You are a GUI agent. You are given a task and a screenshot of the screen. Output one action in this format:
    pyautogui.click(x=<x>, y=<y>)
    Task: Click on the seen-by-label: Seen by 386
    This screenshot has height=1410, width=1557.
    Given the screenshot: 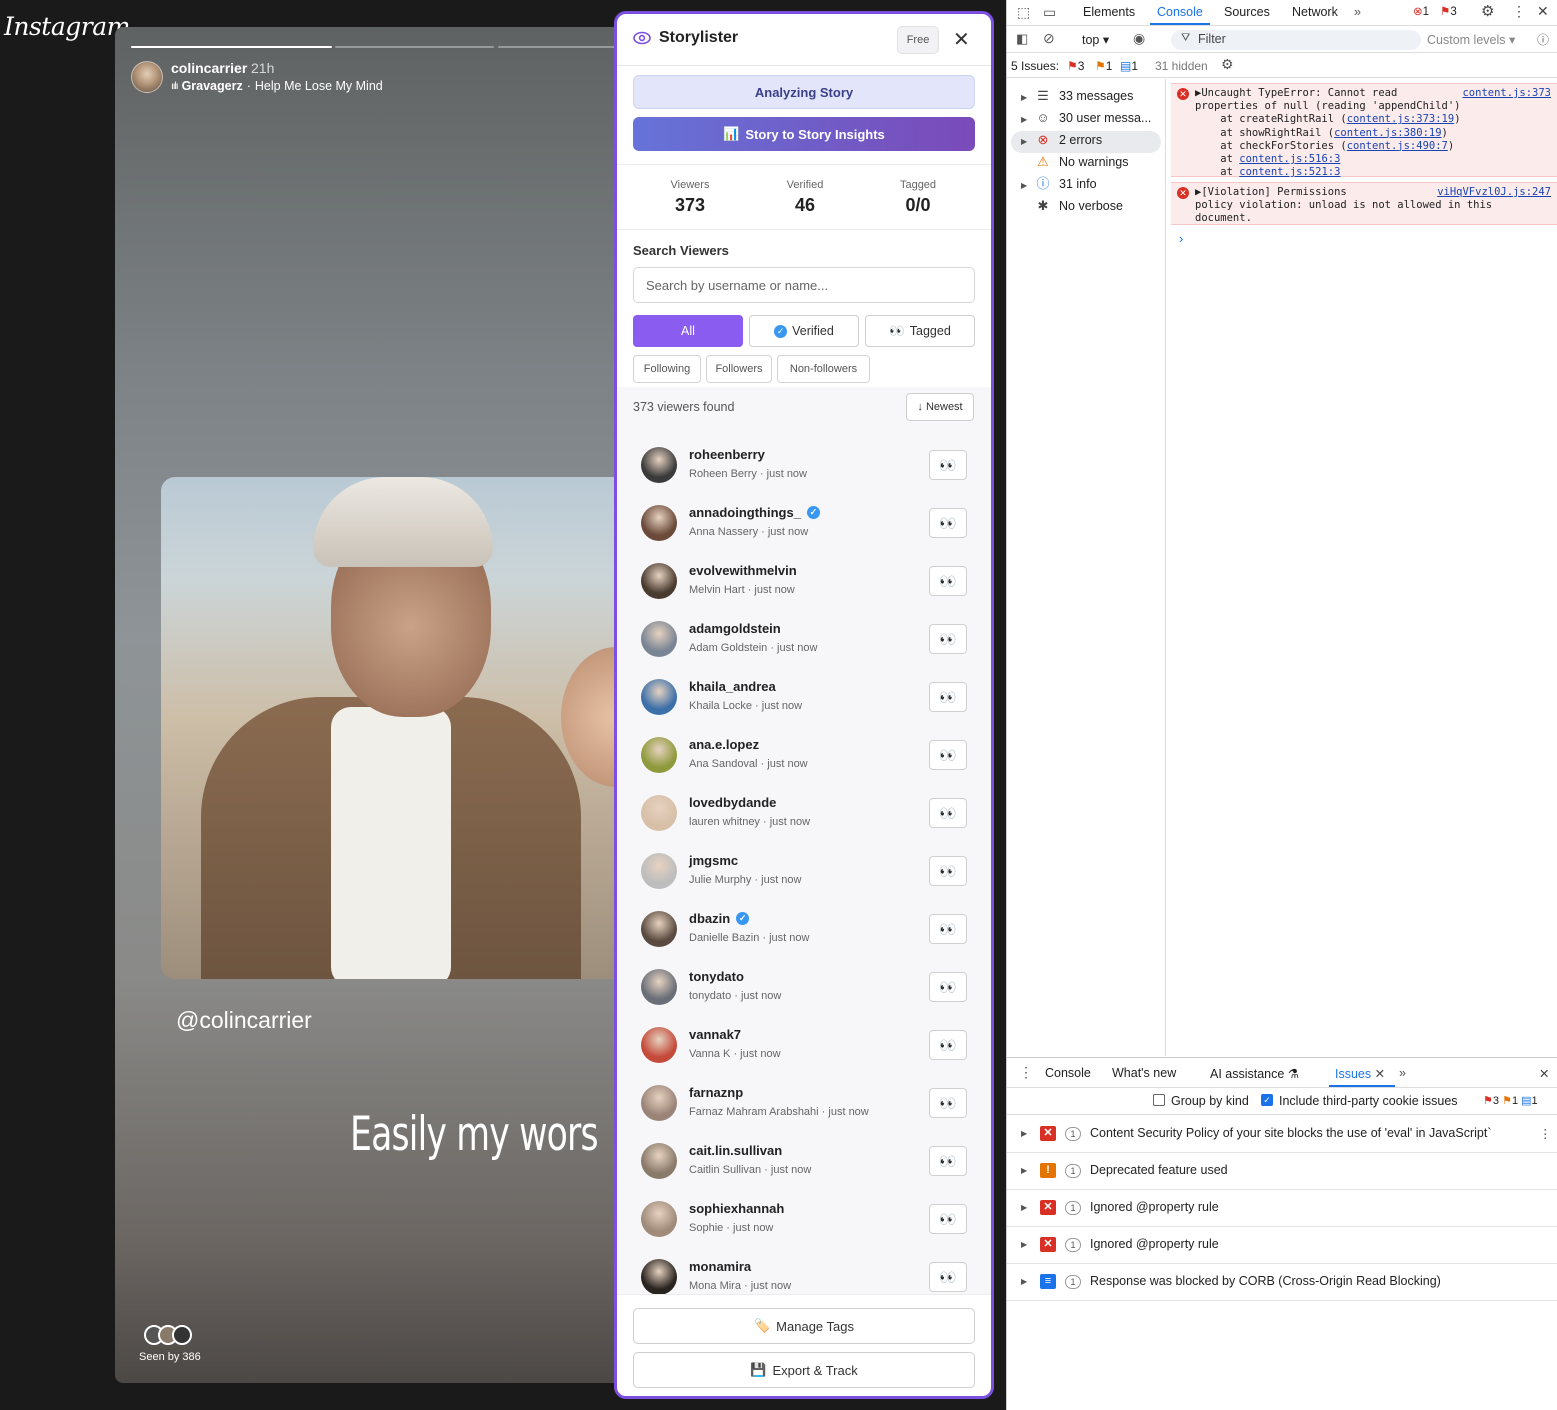 What is the action you would take?
    pyautogui.click(x=170, y=1357)
    